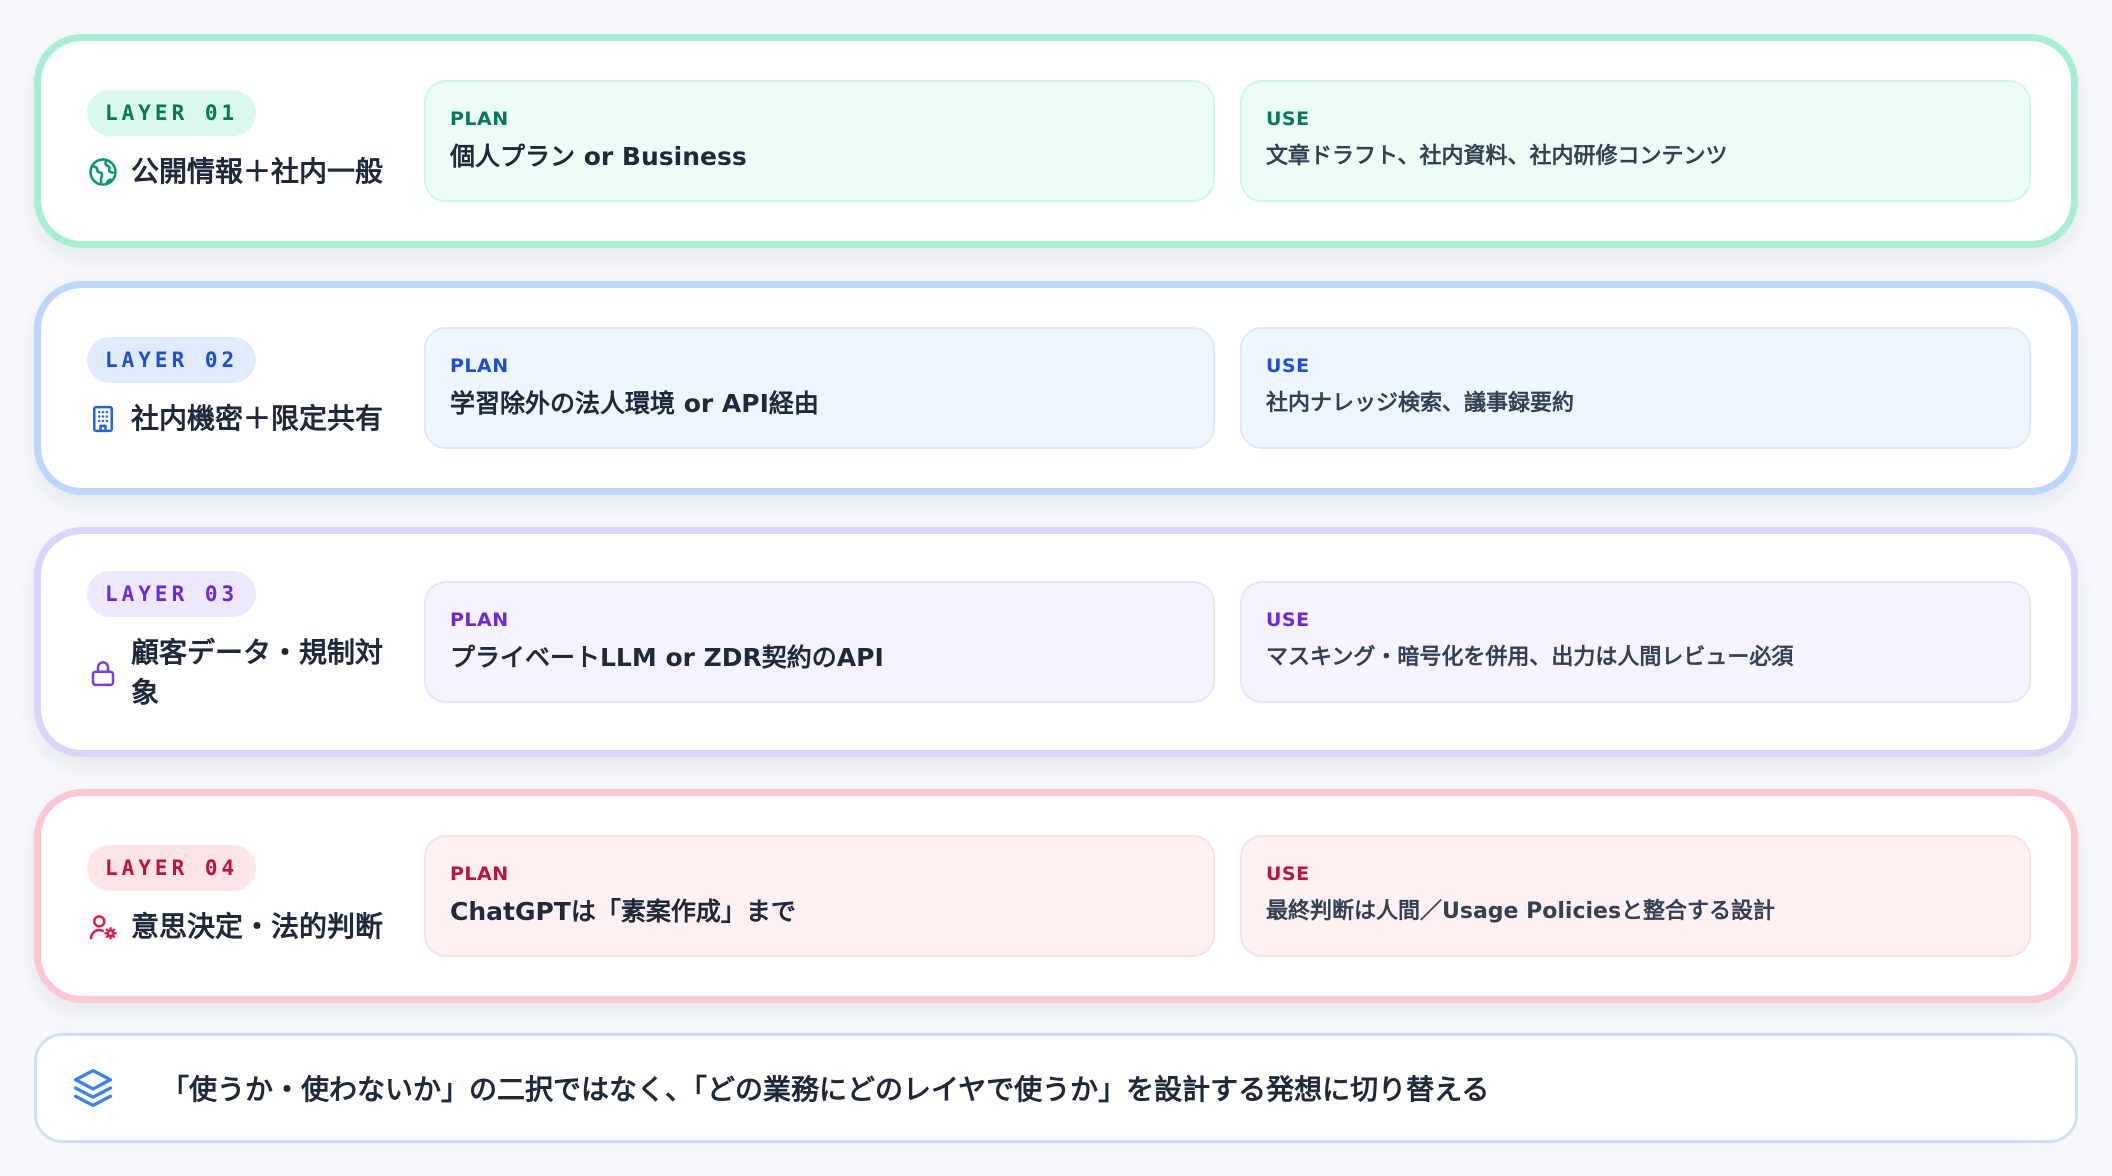 This screenshot has height=1176, width=2112. I want to click on use-card: USE 最終判断は人間／Usage Policiesと整合する設計, so click(1635, 896).